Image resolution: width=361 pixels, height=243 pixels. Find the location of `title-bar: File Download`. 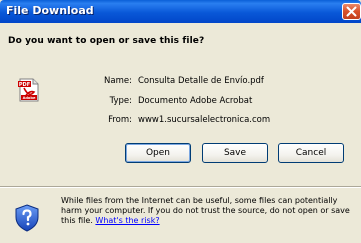

title-bar: File Download is located at coordinates (180, 11).